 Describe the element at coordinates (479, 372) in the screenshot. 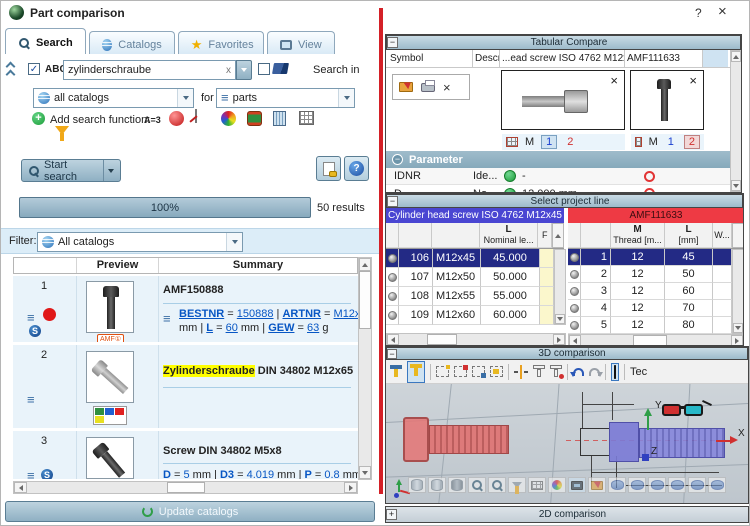

I see `pan-selection-icon` at that location.